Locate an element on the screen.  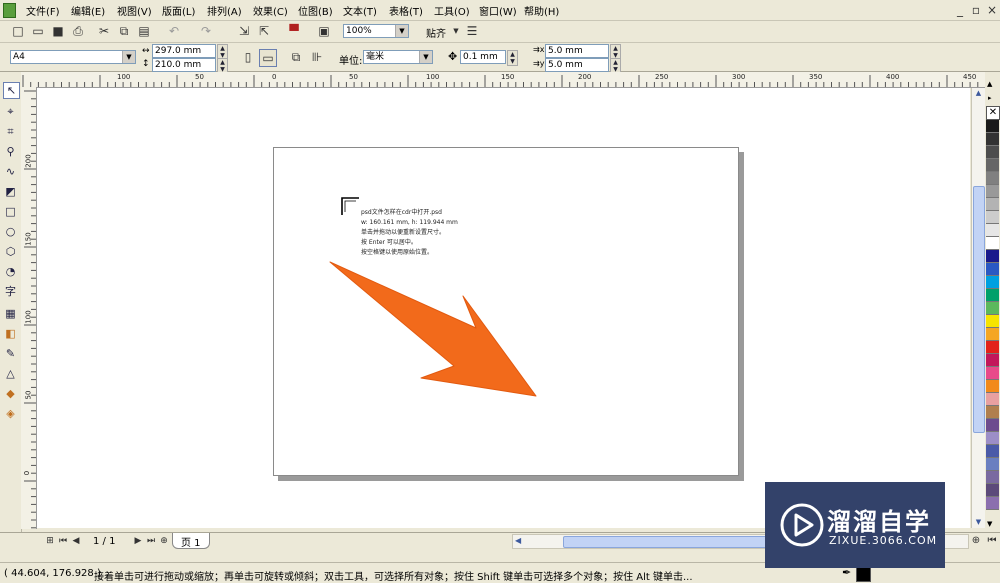
vertical-scrollbar: ▲ ▼ is located at coordinates (978, 308).